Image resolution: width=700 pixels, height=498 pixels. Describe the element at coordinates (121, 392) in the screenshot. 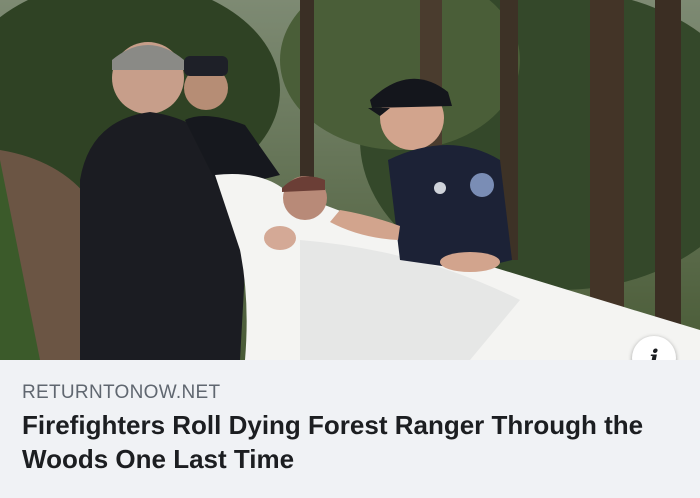

I see `source-domain: RETURNTONOW.NET` at that location.